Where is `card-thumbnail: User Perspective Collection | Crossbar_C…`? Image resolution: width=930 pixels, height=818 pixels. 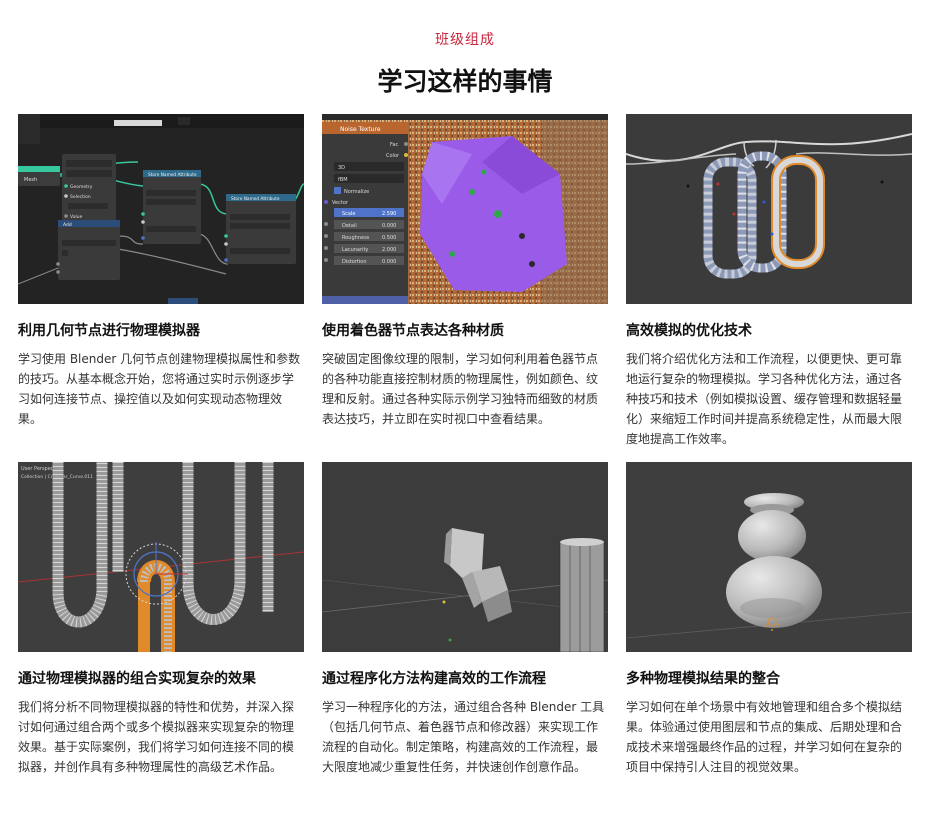 card-thumbnail: User Perspective Collection | Crossbar_C… is located at coordinates (161, 557).